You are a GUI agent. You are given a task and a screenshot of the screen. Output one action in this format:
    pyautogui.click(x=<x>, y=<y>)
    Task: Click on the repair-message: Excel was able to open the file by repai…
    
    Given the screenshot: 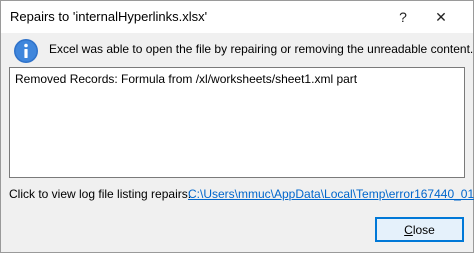 What is the action you would take?
    pyautogui.click(x=261, y=49)
    